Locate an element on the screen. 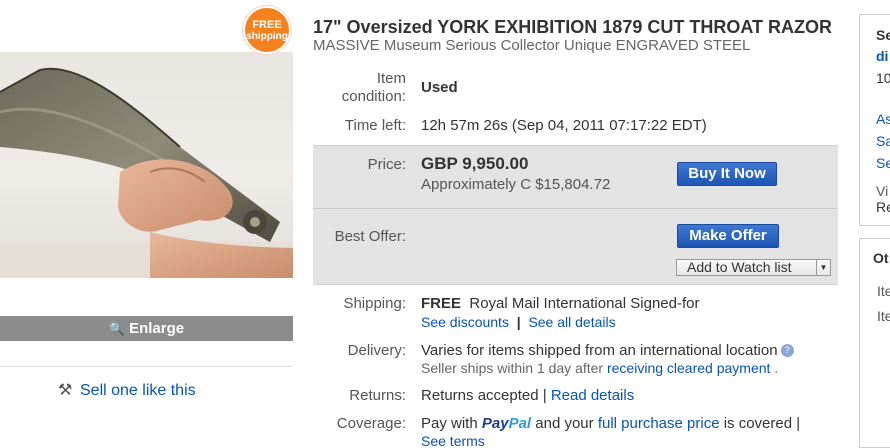 The width and height of the screenshot is (890, 448). add-to-watch-list-button: Add to Watch list ▼ is located at coordinates (753, 267).